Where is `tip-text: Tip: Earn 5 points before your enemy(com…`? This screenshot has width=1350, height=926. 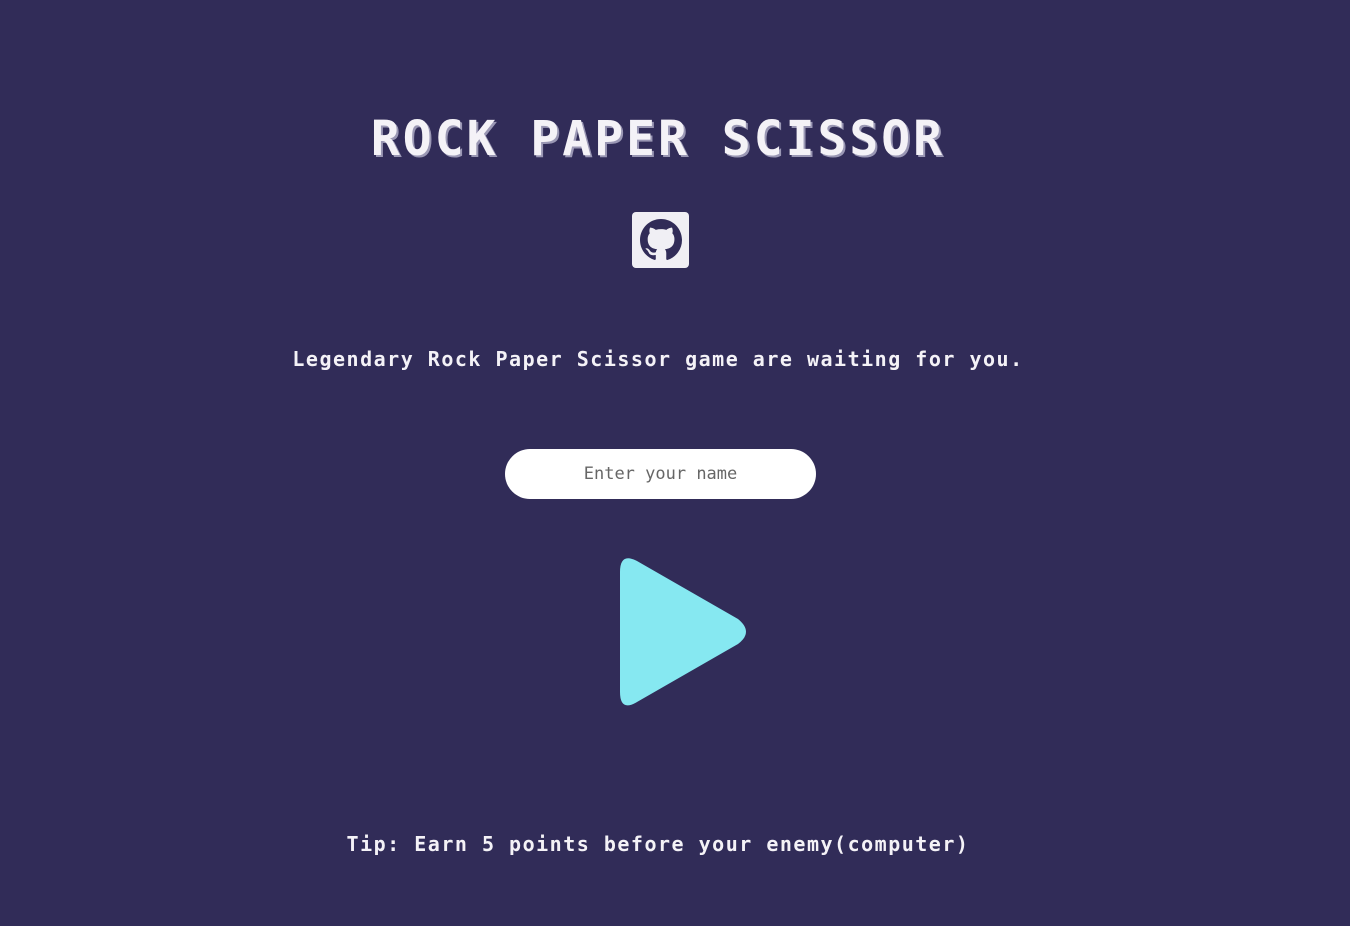
tip-text: Tip: Earn 5 points before your enemy(com… is located at coordinates (658, 844).